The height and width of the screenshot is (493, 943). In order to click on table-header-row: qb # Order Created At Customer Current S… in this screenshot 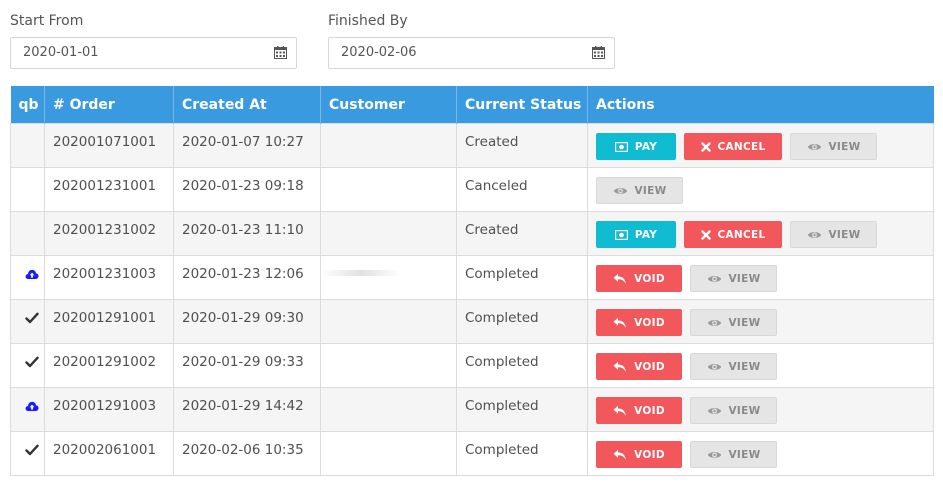, I will do `click(472, 105)`.